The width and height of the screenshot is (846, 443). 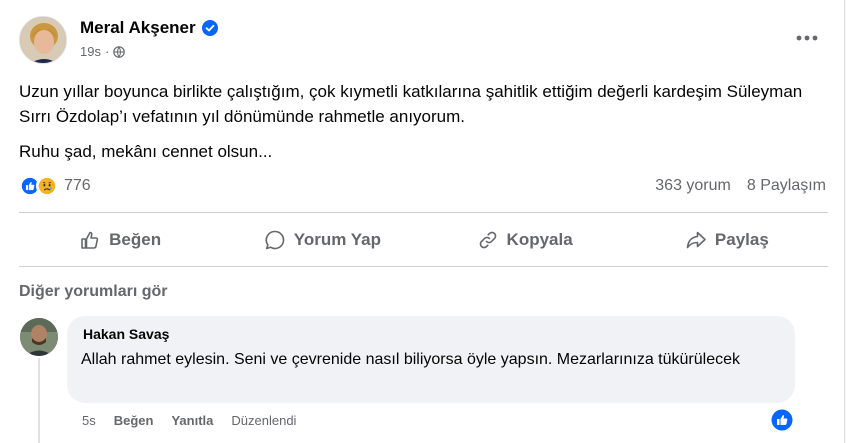 I want to click on post-time: 19s, so click(x=90, y=51).